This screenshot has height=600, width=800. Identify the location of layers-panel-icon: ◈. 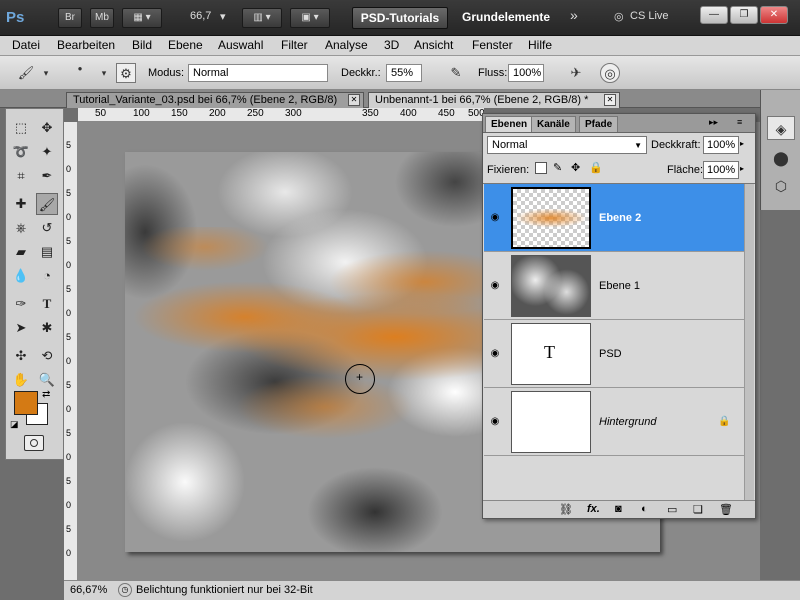
(781, 128).